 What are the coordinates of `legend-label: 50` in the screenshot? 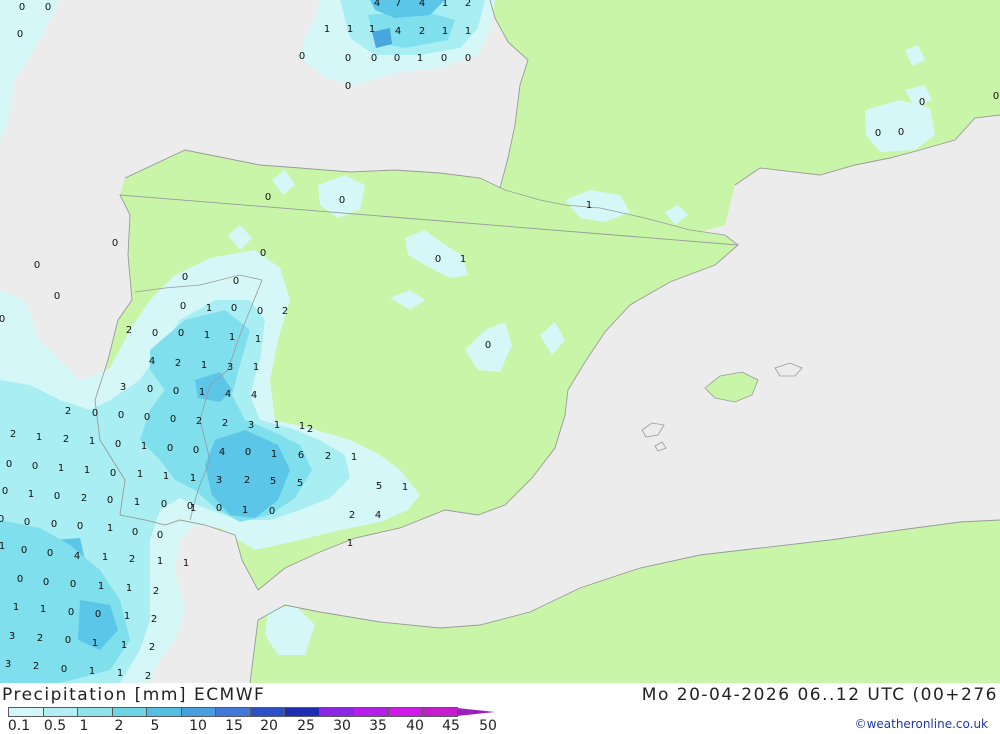 It's located at (488, 726).